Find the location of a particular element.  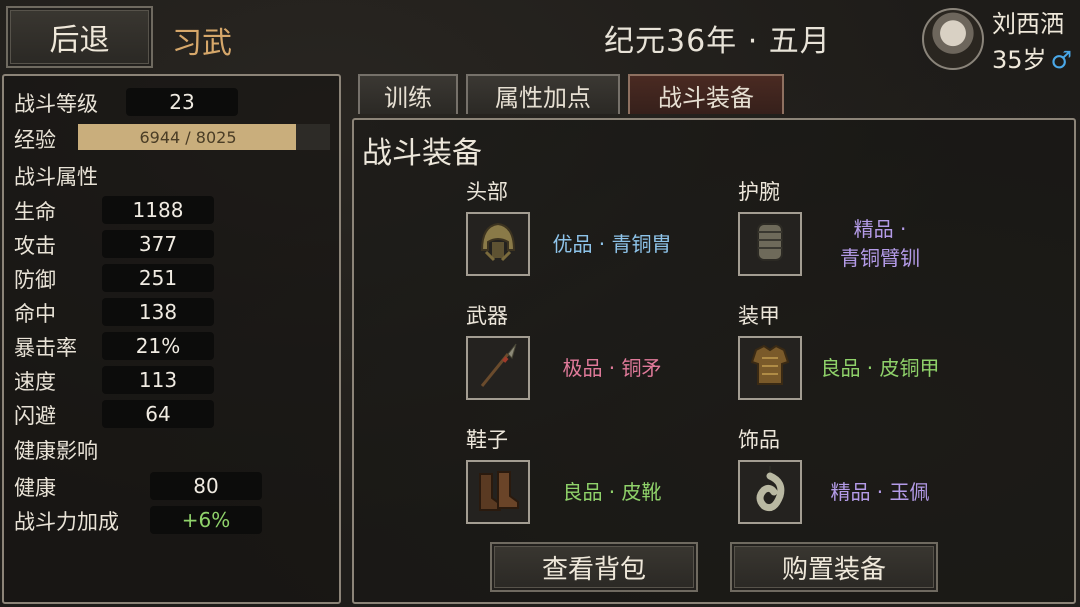

character-avatar is located at coordinates (953, 39).